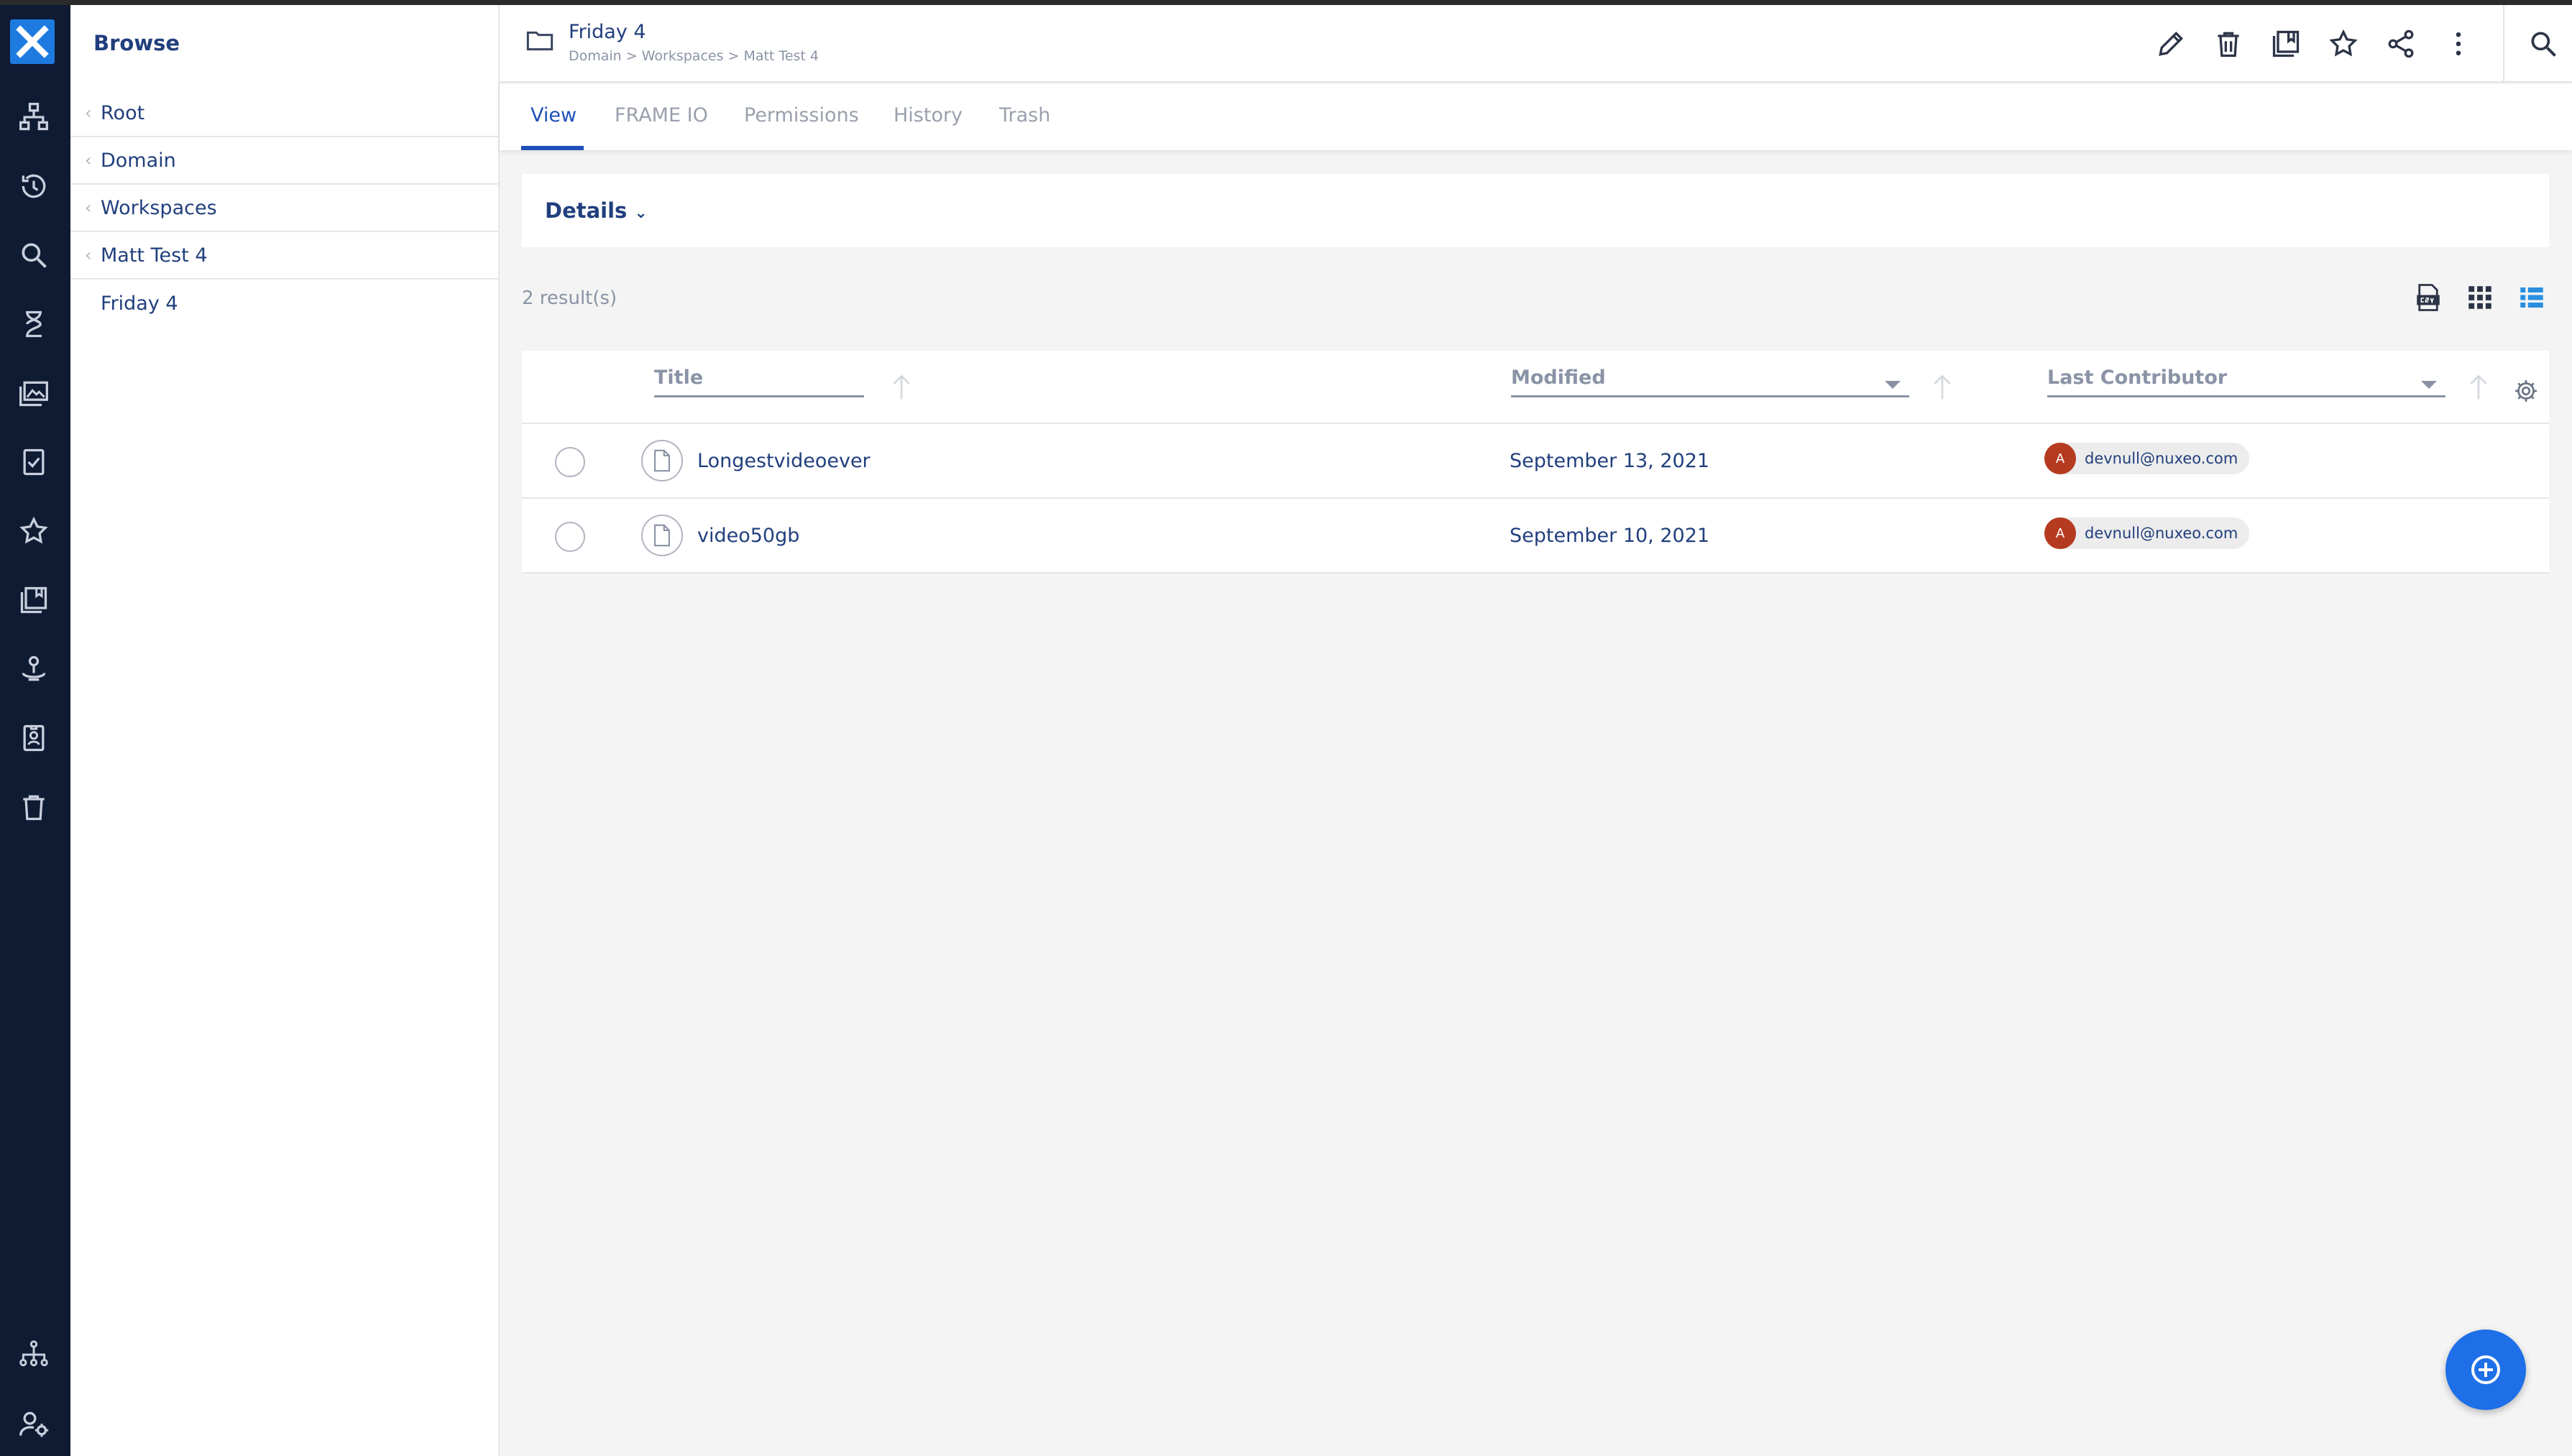 The image size is (2572, 1456). I want to click on sitemap-icon, so click(34, 1355).